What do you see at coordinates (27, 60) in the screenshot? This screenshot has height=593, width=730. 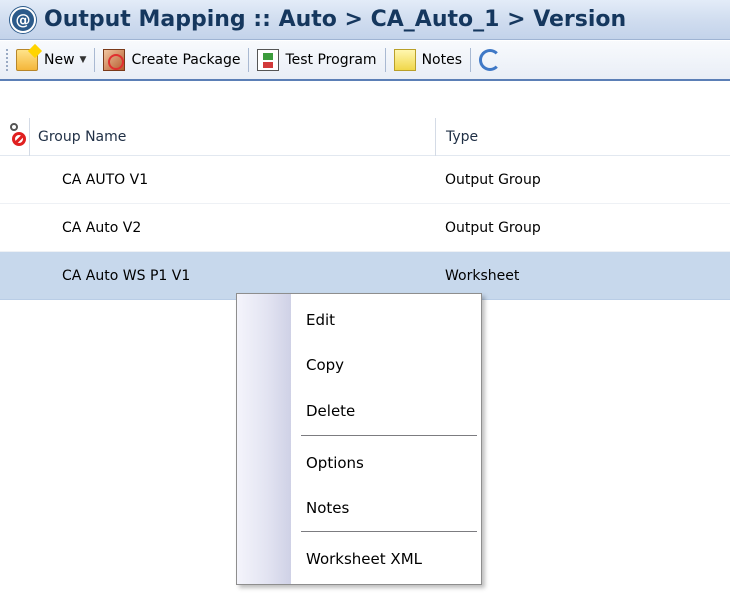 I see `new-folder-icon` at bounding box center [27, 60].